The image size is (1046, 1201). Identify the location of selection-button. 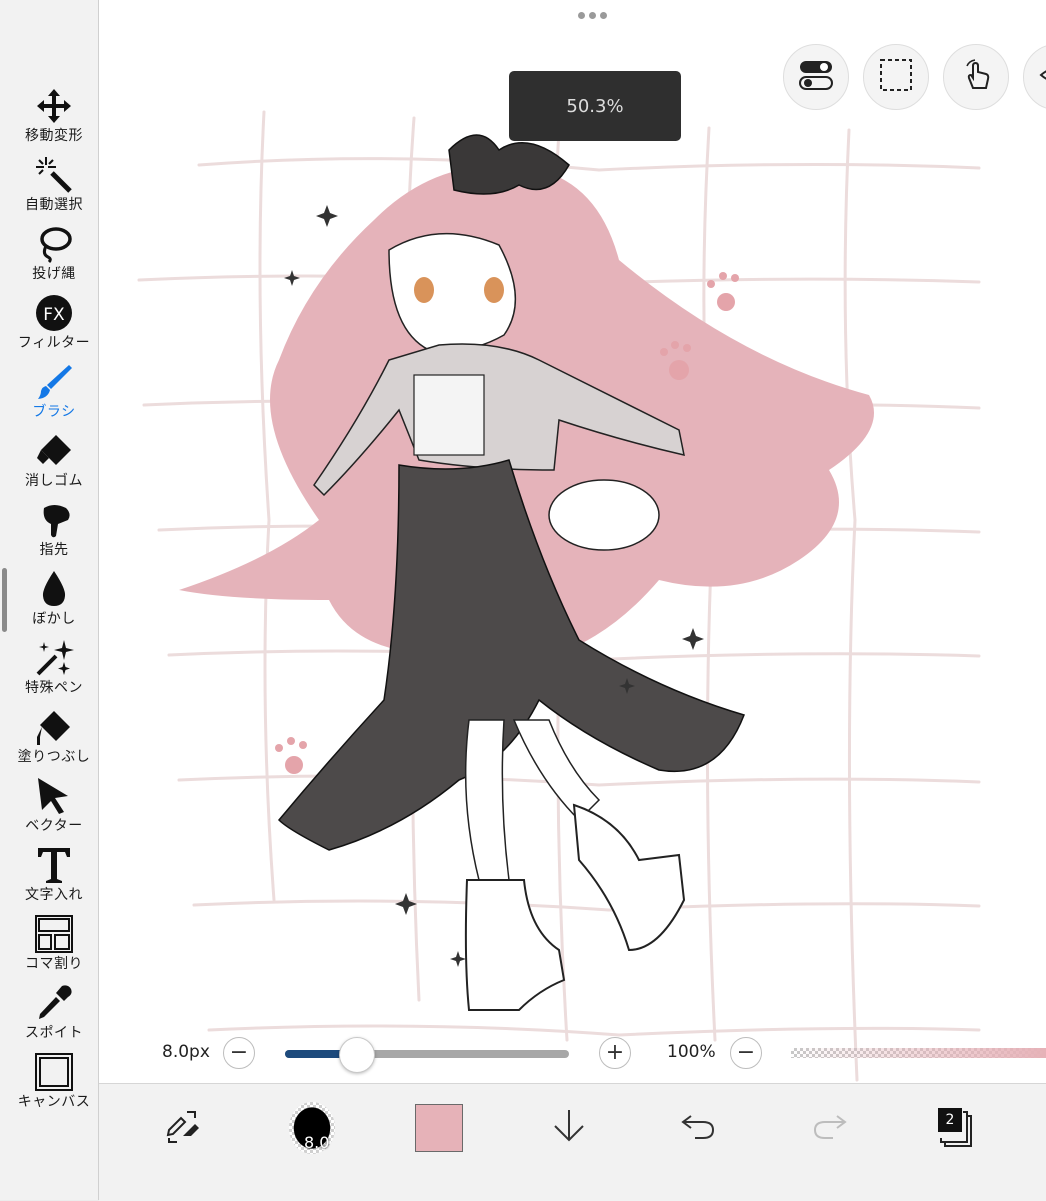
(896, 77).